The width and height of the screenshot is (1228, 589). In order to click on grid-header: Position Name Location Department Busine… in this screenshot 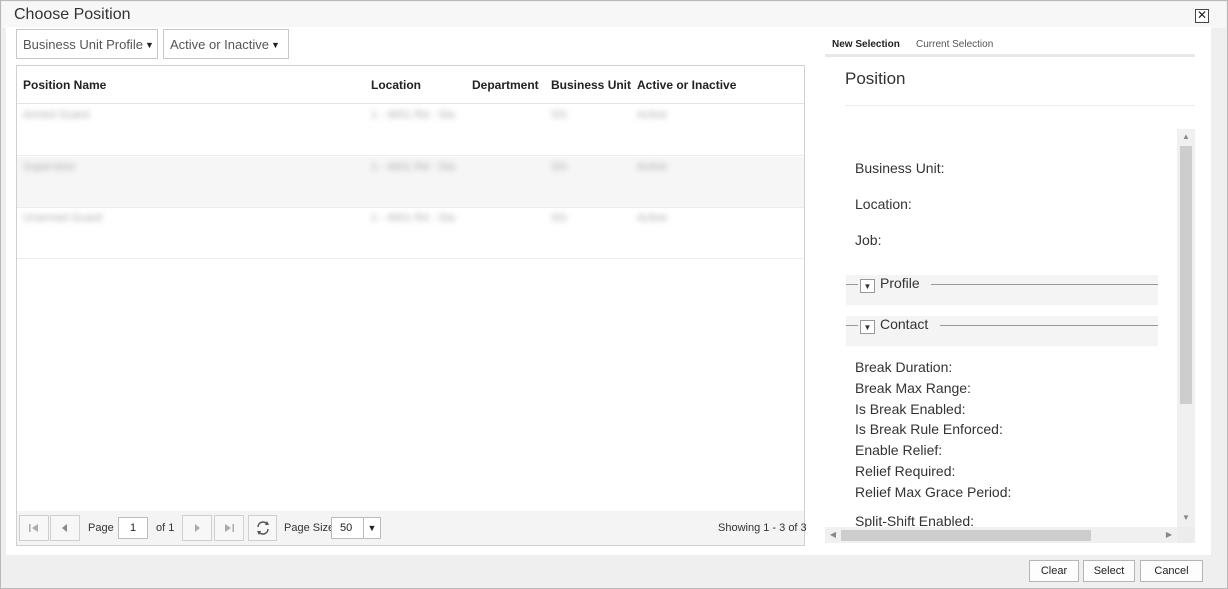, I will do `click(410, 85)`.